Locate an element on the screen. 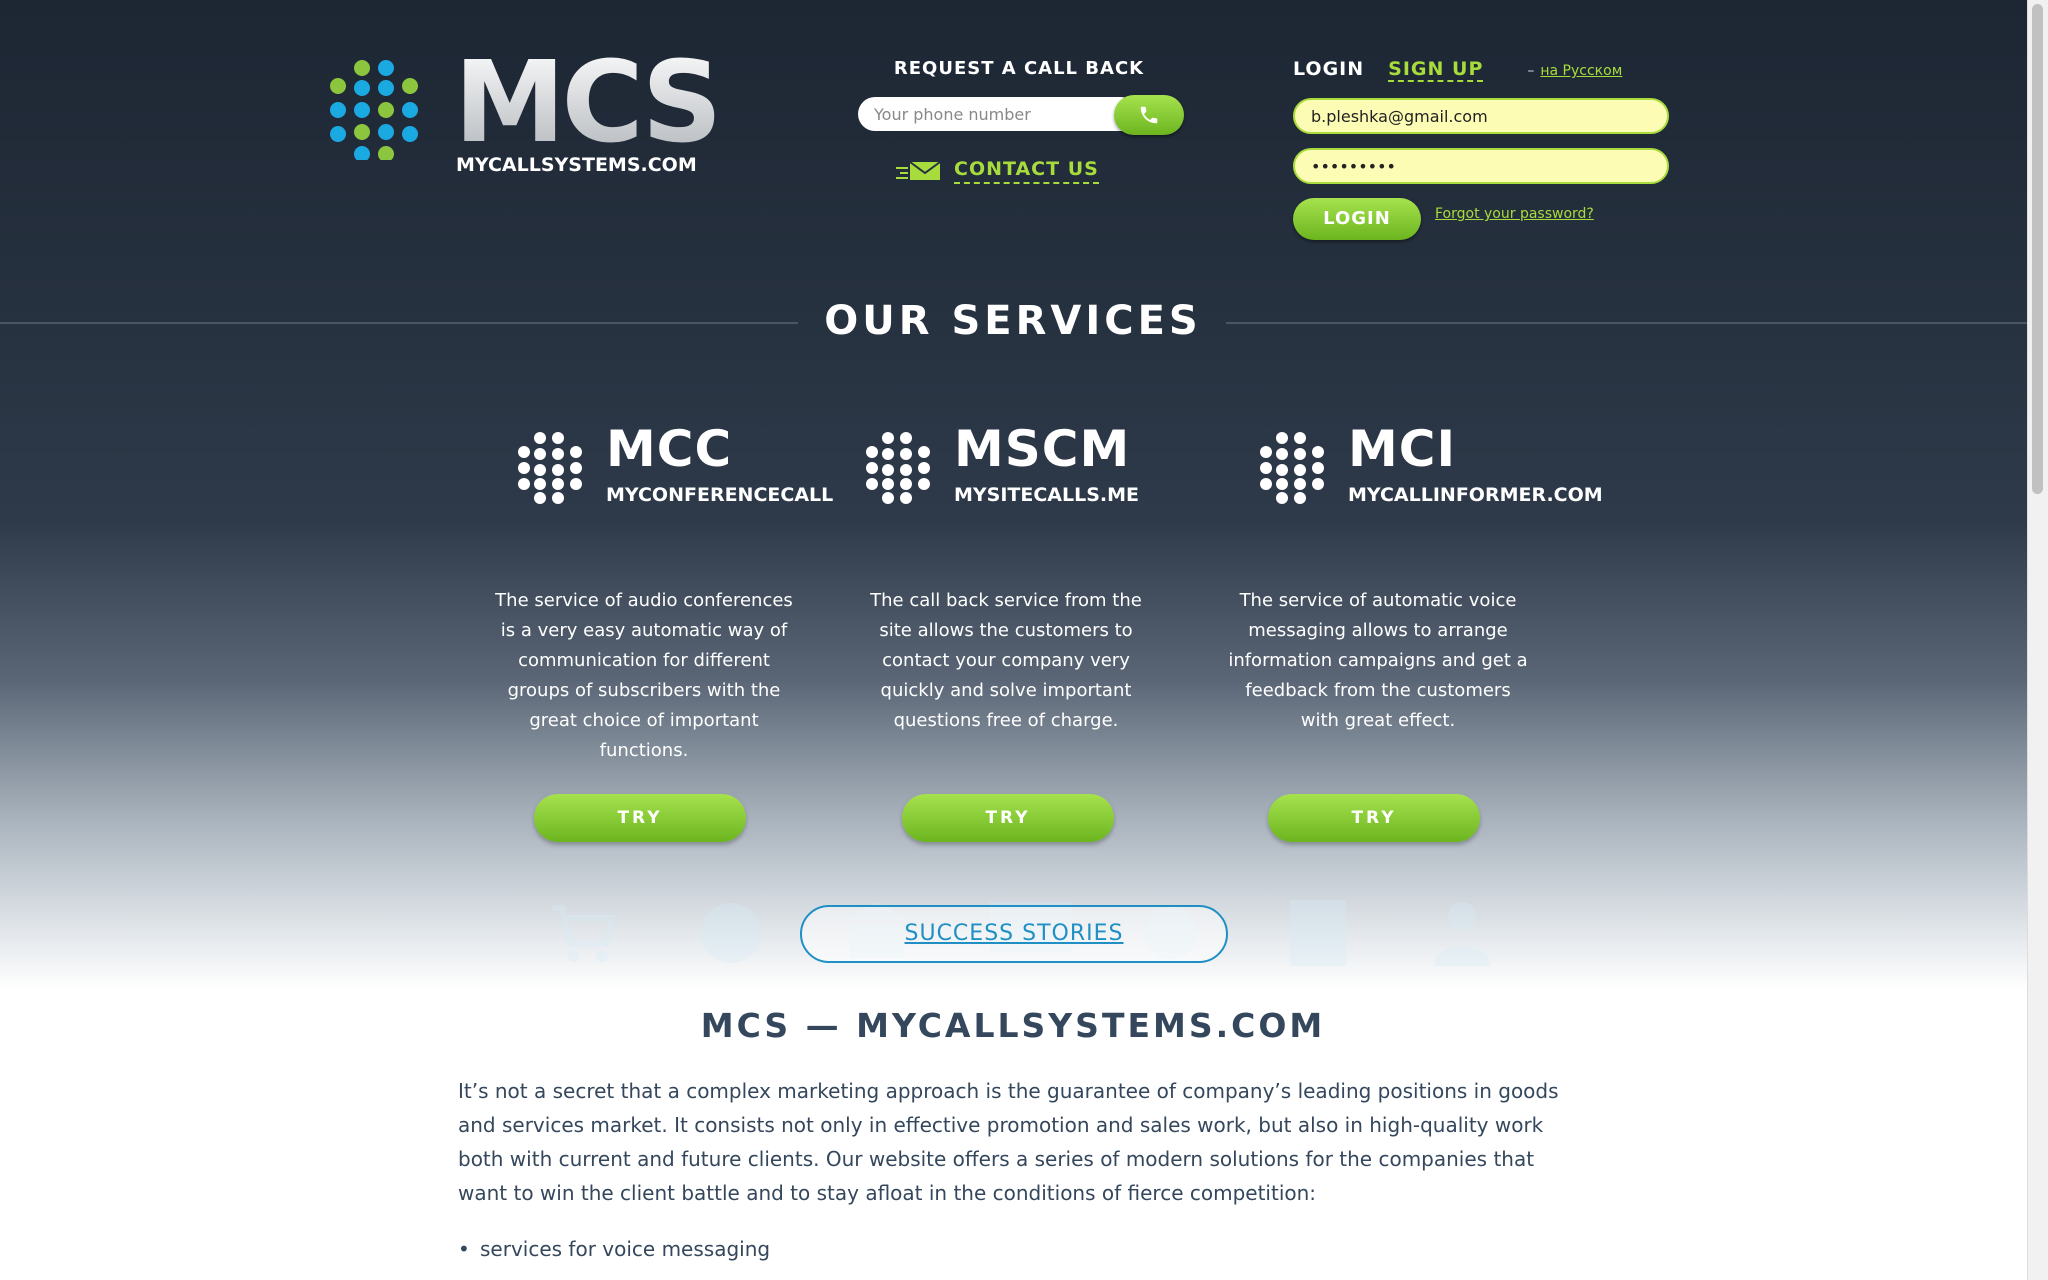 Image resolution: width=2048 pixels, height=1280 pixels. phone-icon is located at coordinates (1149, 115).